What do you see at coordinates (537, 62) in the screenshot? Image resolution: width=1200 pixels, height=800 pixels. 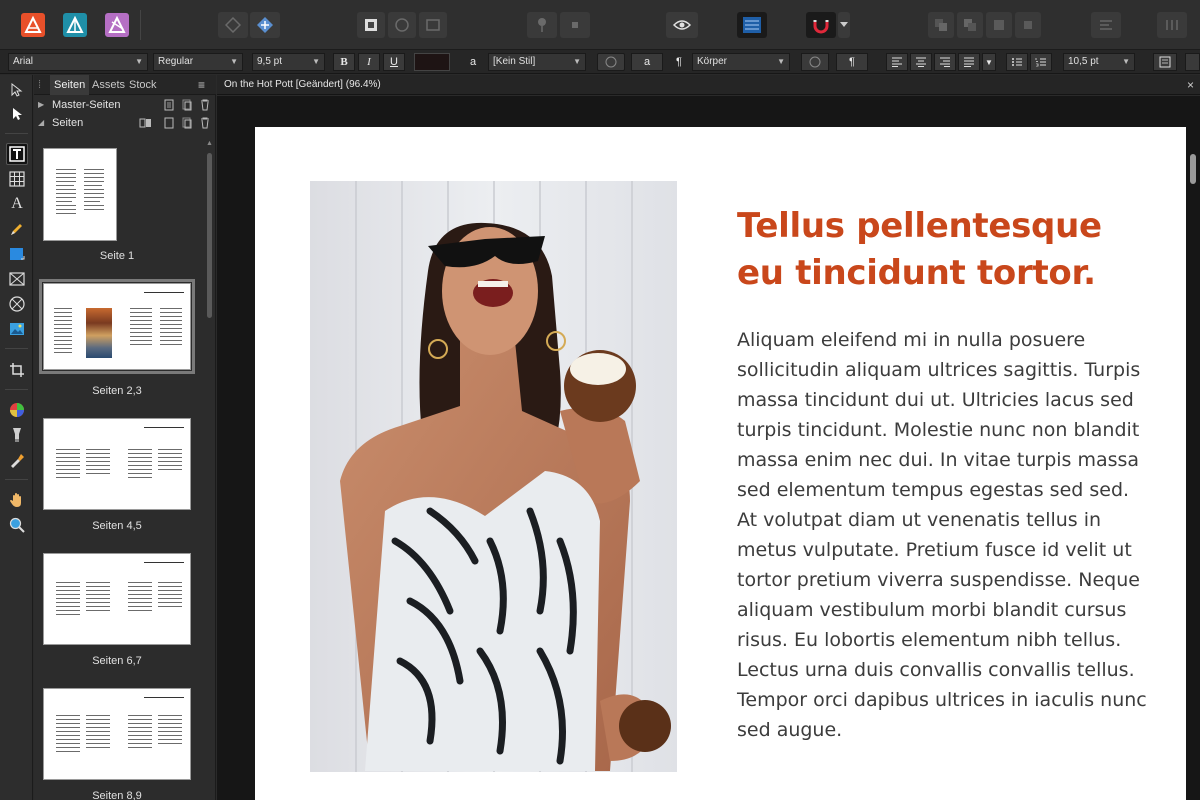 I see `character-style-select: [Kein Stil]▼` at bounding box center [537, 62].